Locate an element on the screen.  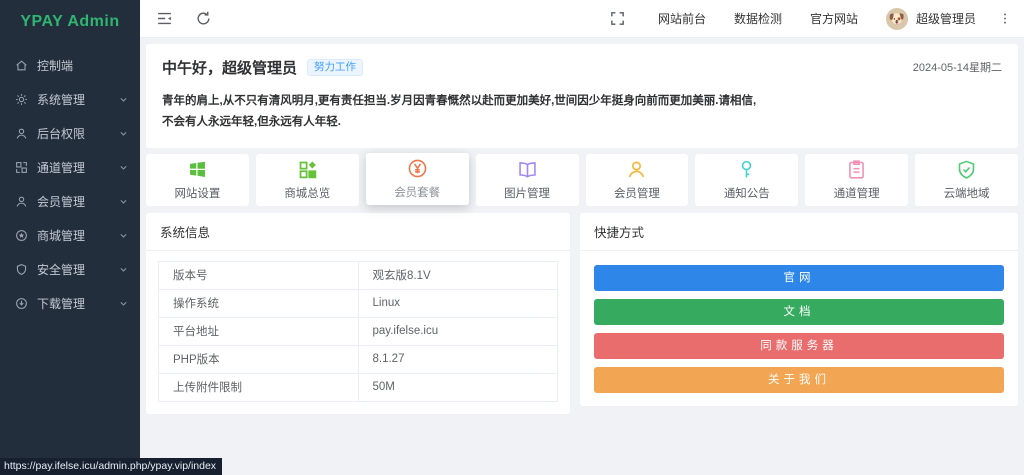
gear-icon is located at coordinates (21, 99).